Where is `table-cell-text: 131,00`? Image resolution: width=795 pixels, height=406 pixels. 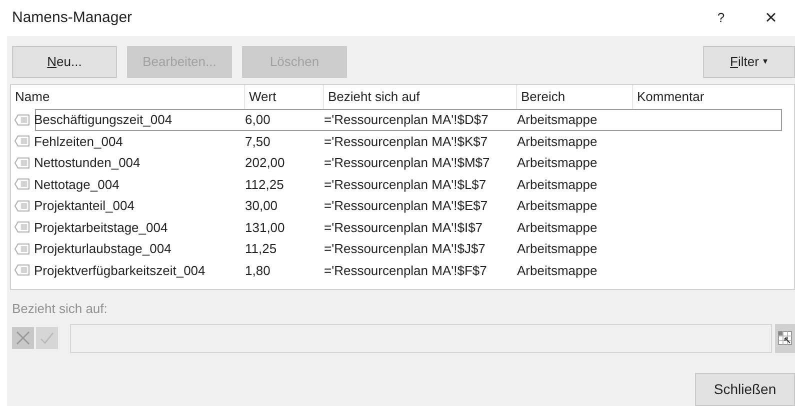 table-cell-text: 131,00 is located at coordinates (265, 227).